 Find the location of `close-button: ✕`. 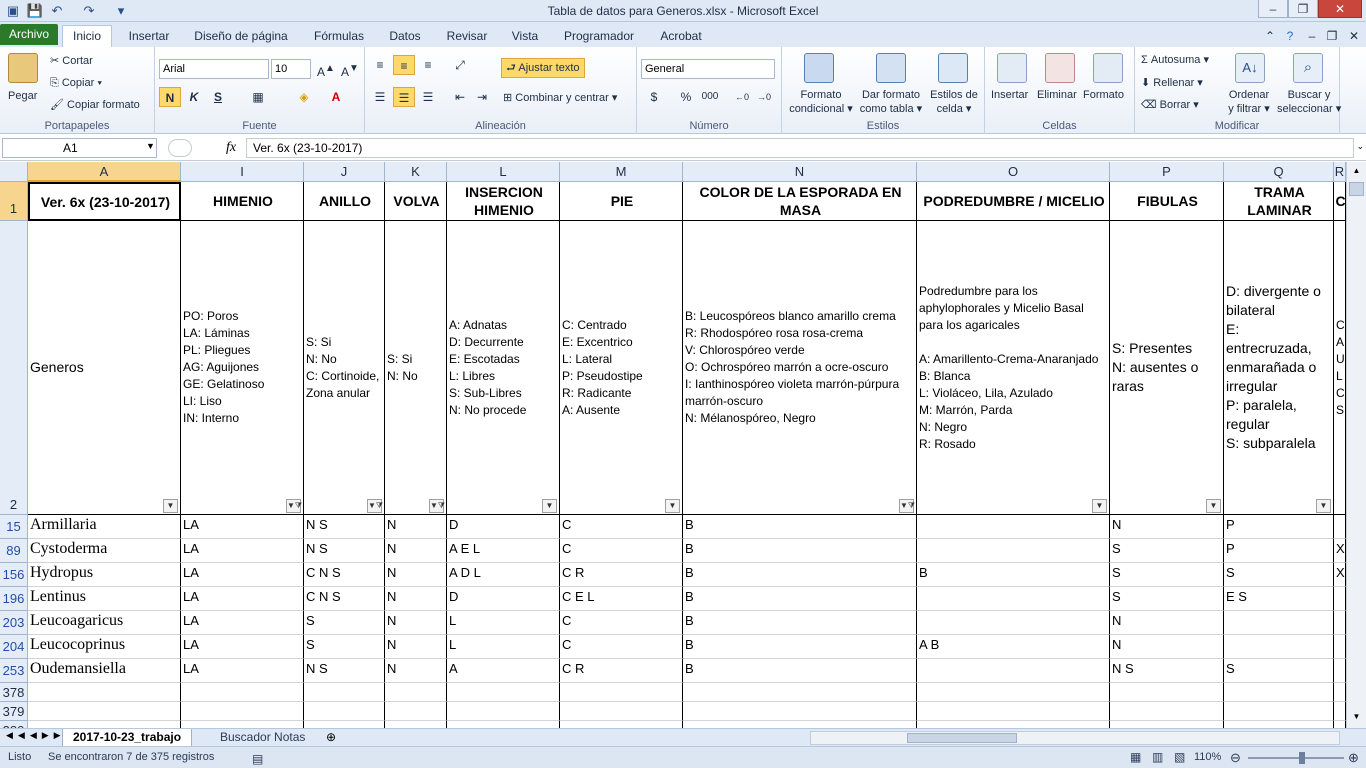

close-button: ✕ is located at coordinates (1340, 9).